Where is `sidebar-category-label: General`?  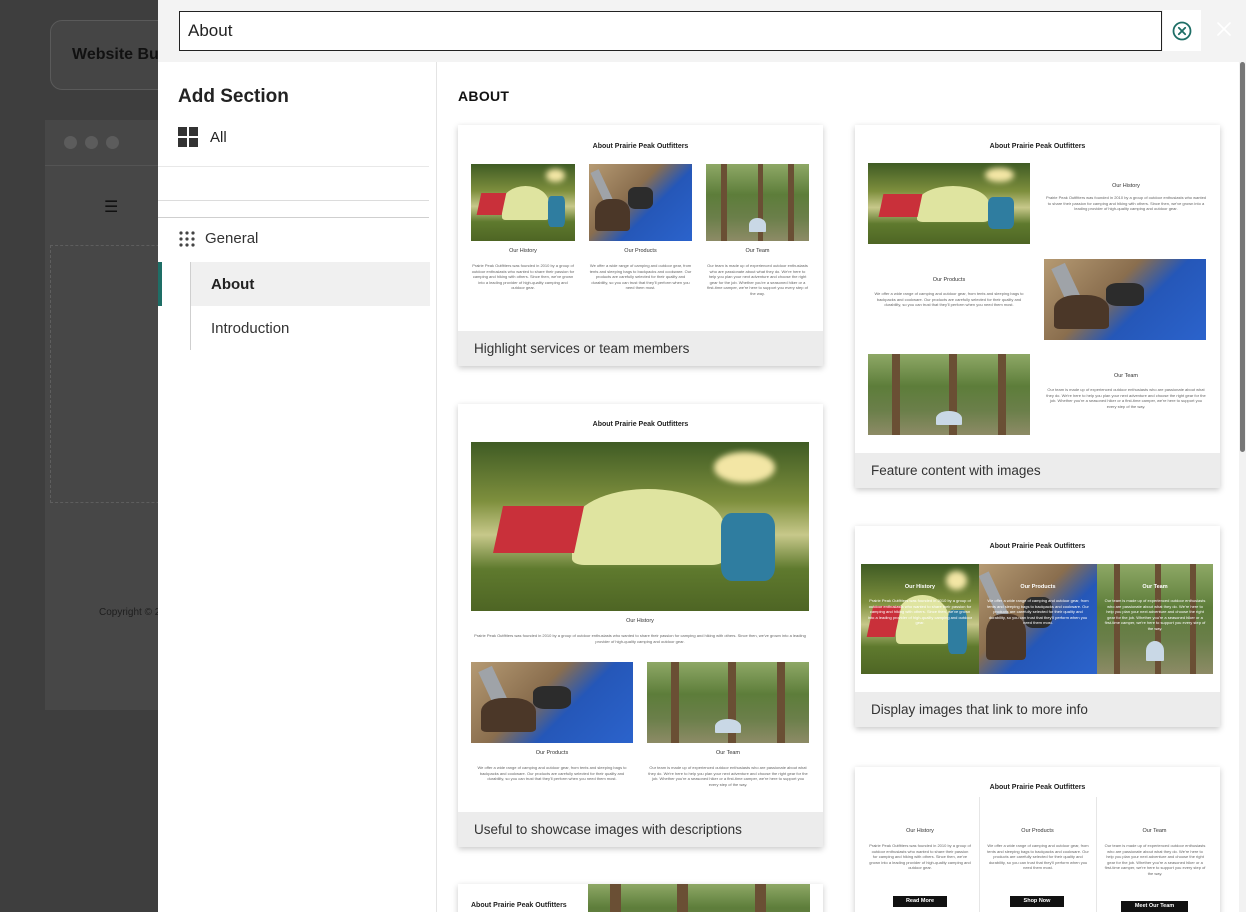 sidebar-category-label: General is located at coordinates (232, 238).